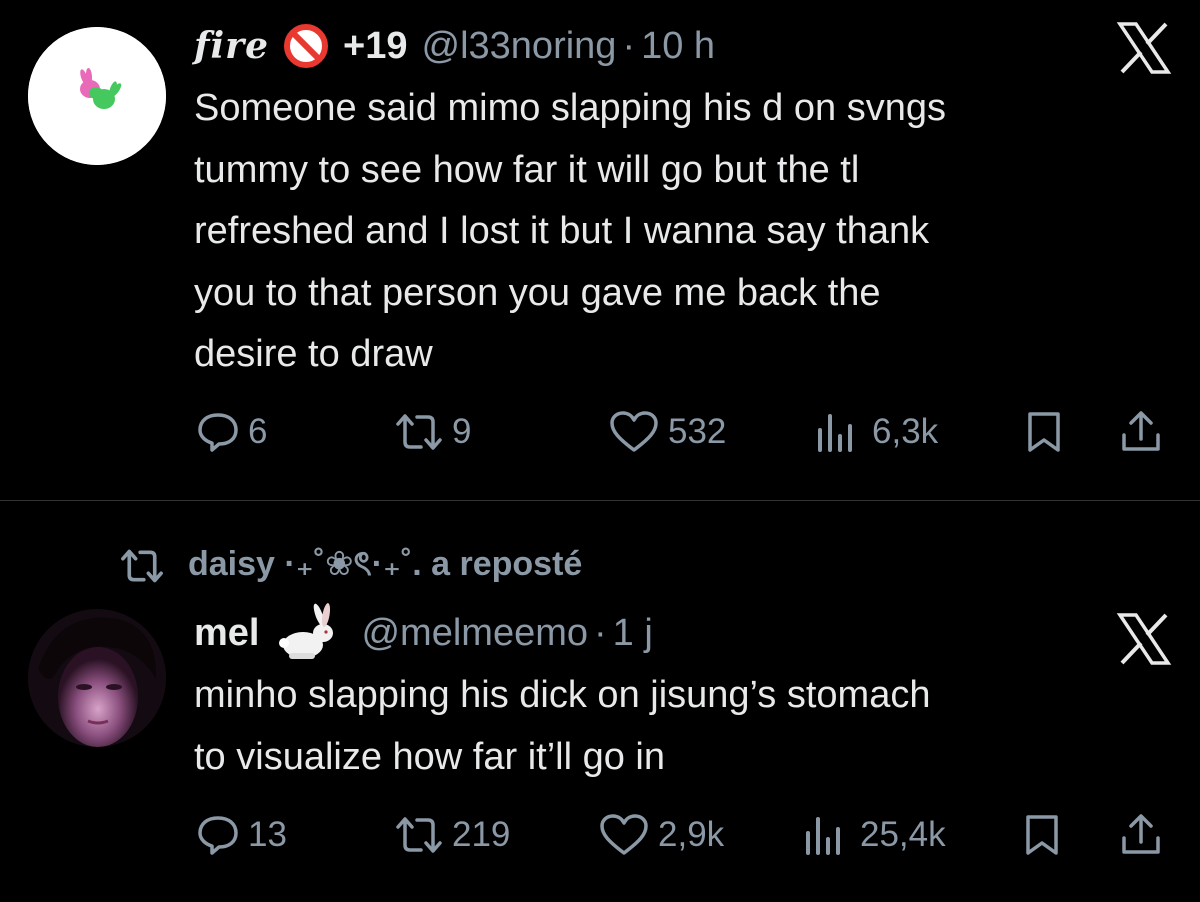  I want to click on tweet-header: mel @melmeemo · 1 j, so click(423, 631).